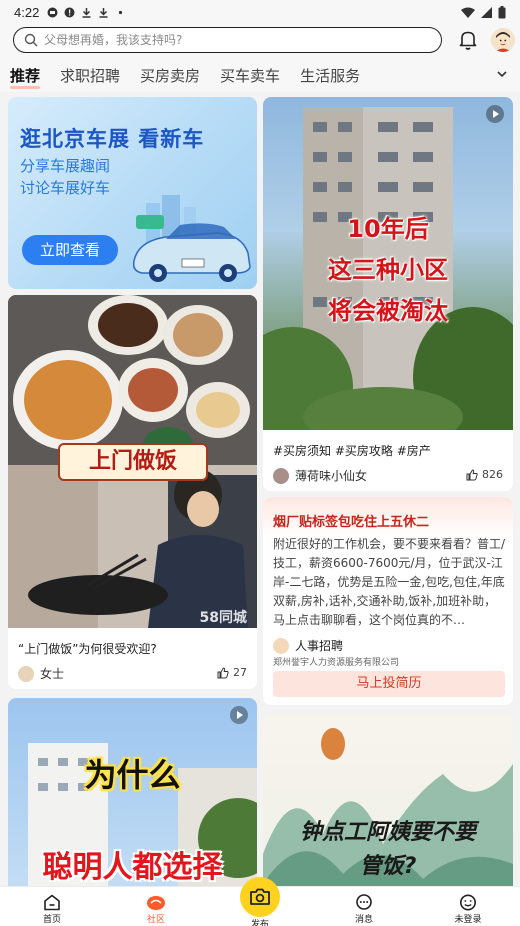 The image size is (520, 926). What do you see at coordinates (86, 12) in the screenshot?
I see `download-icon` at bounding box center [86, 12].